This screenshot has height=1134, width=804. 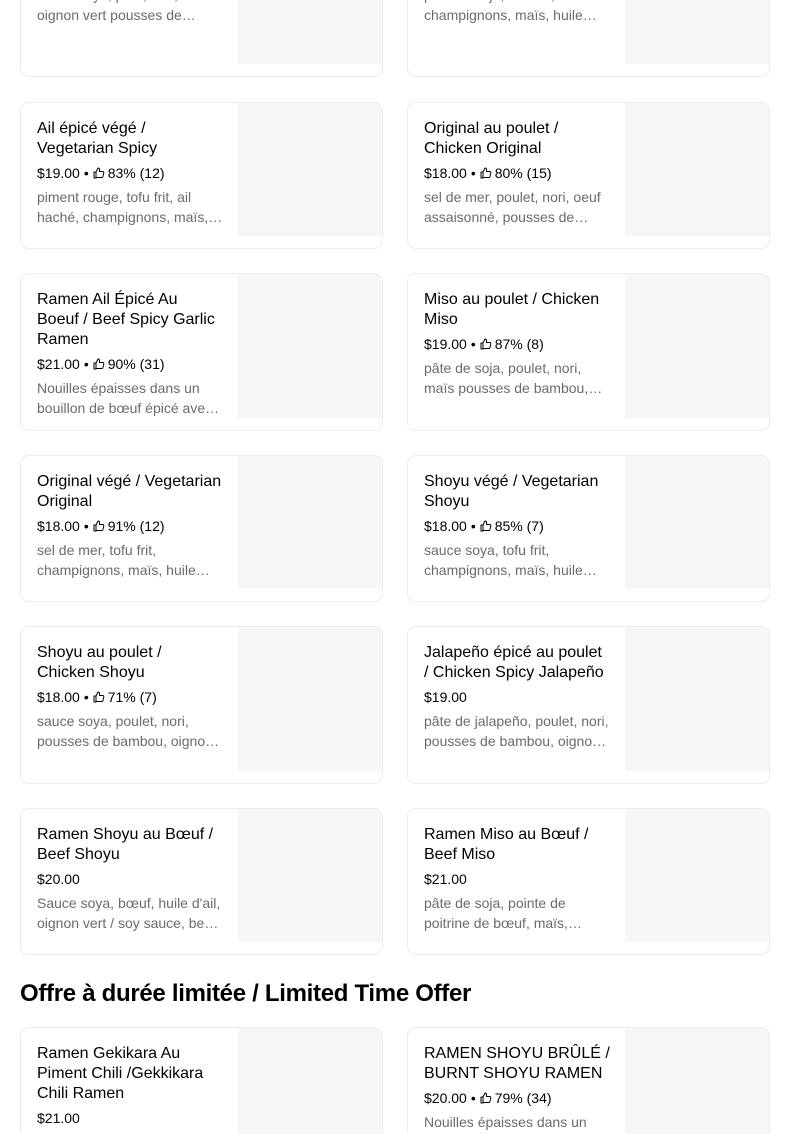 What do you see at coordinates (511, 491) in the screenshot?
I see `menu-item-title: Shoyu végé / Vegetarian Shoyu` at bounding box center [511, 491].